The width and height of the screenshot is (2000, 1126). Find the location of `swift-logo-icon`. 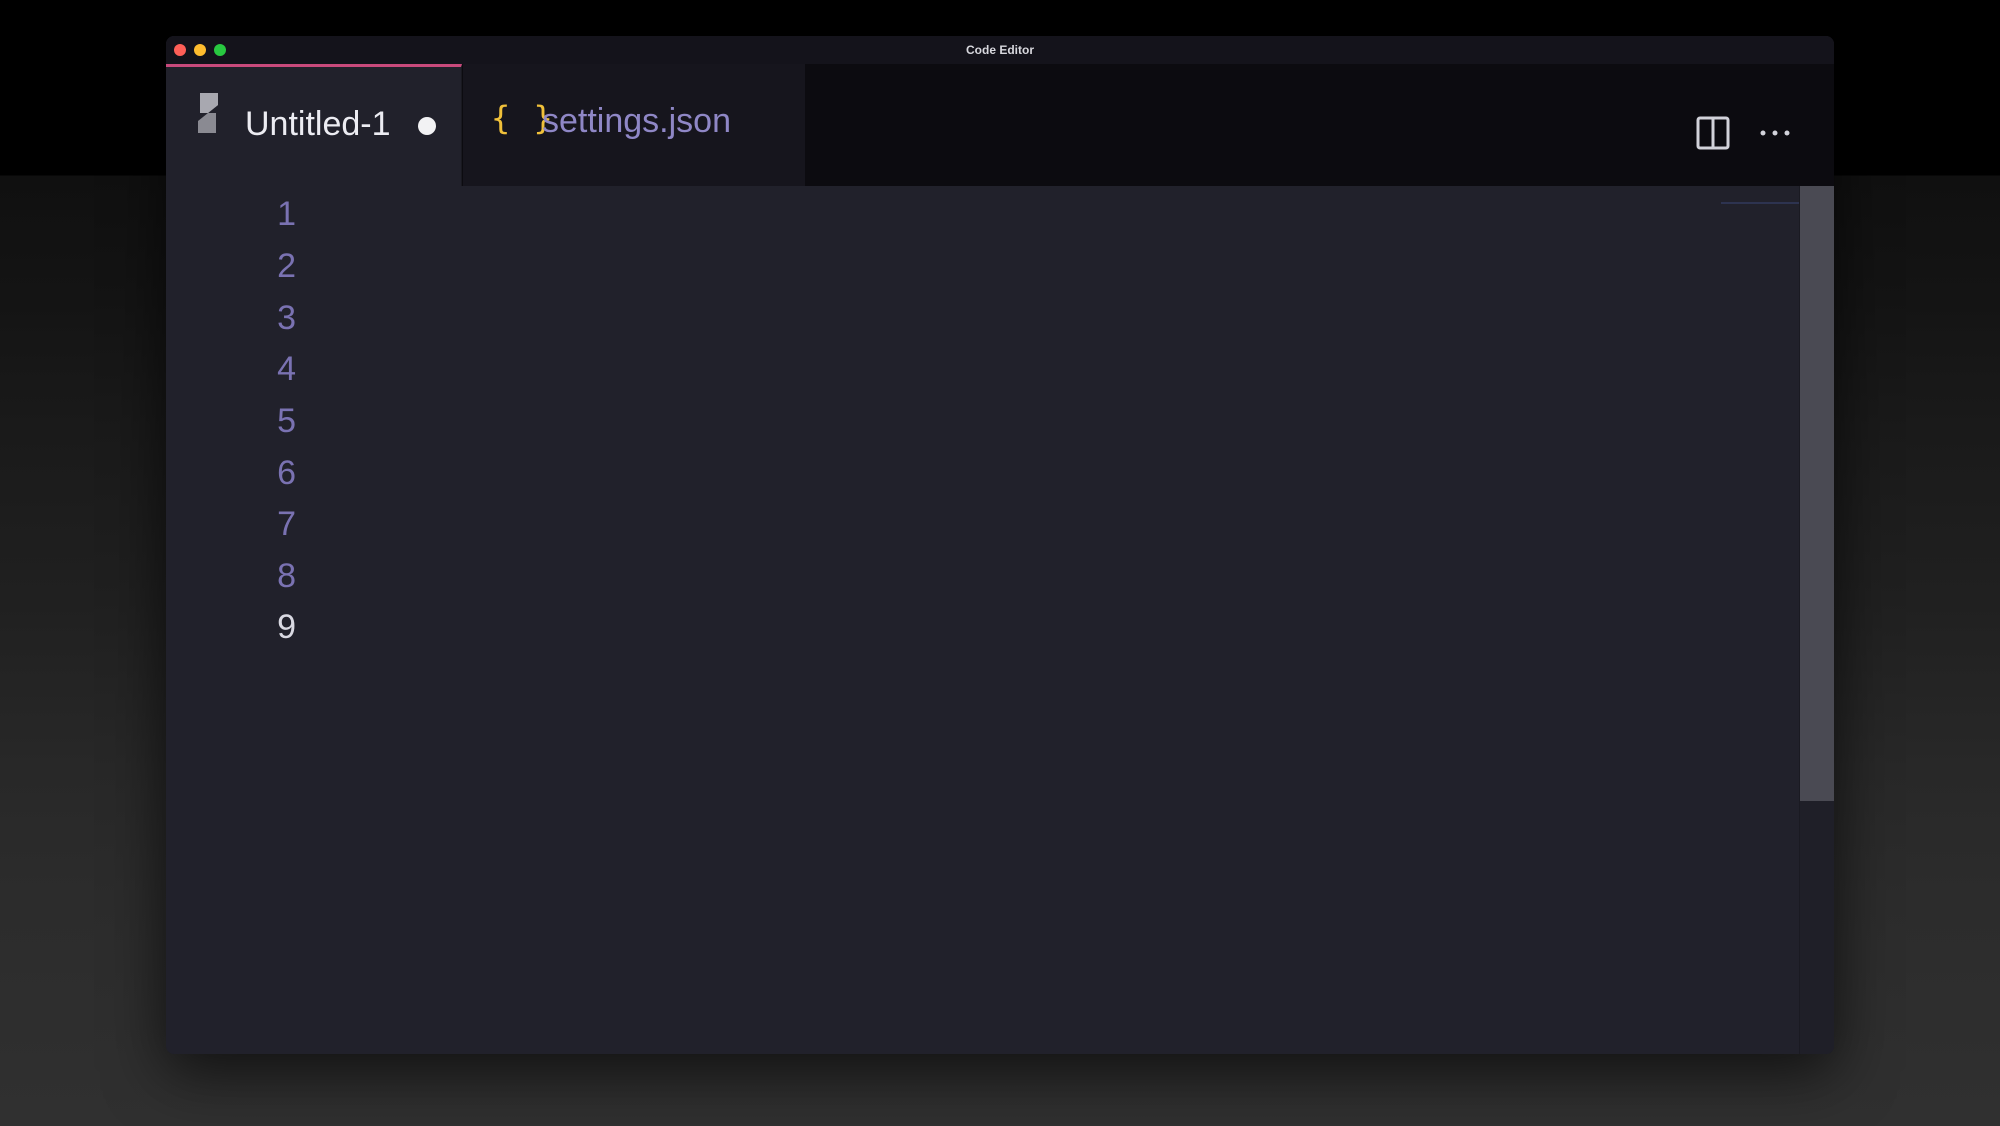

swift-logo-icon is located at coordinates (208, 115).